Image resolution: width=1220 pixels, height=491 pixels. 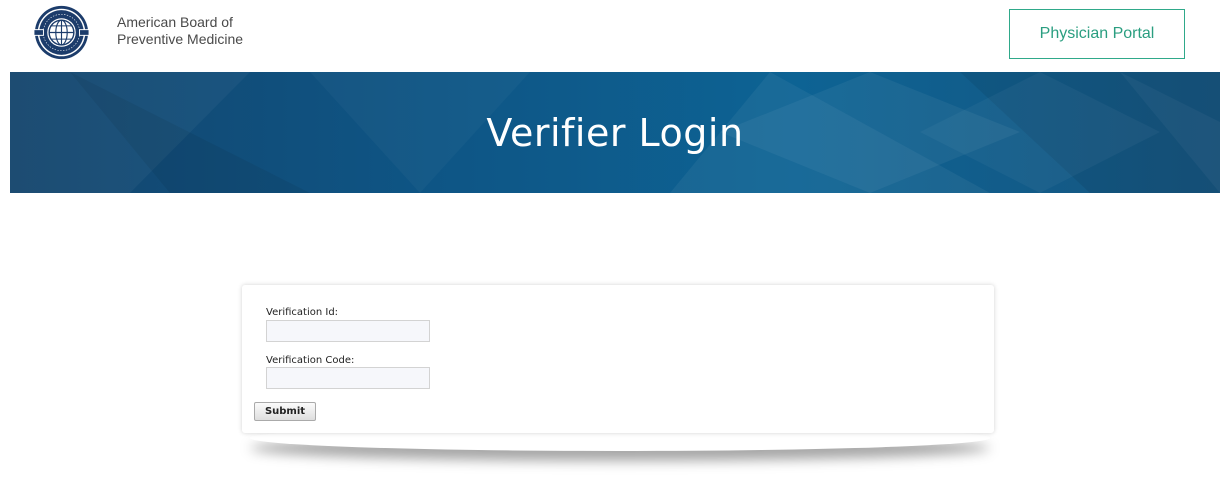 I want to click on physician-portal-button: Physician Portal, so click(x=1097, y=34).